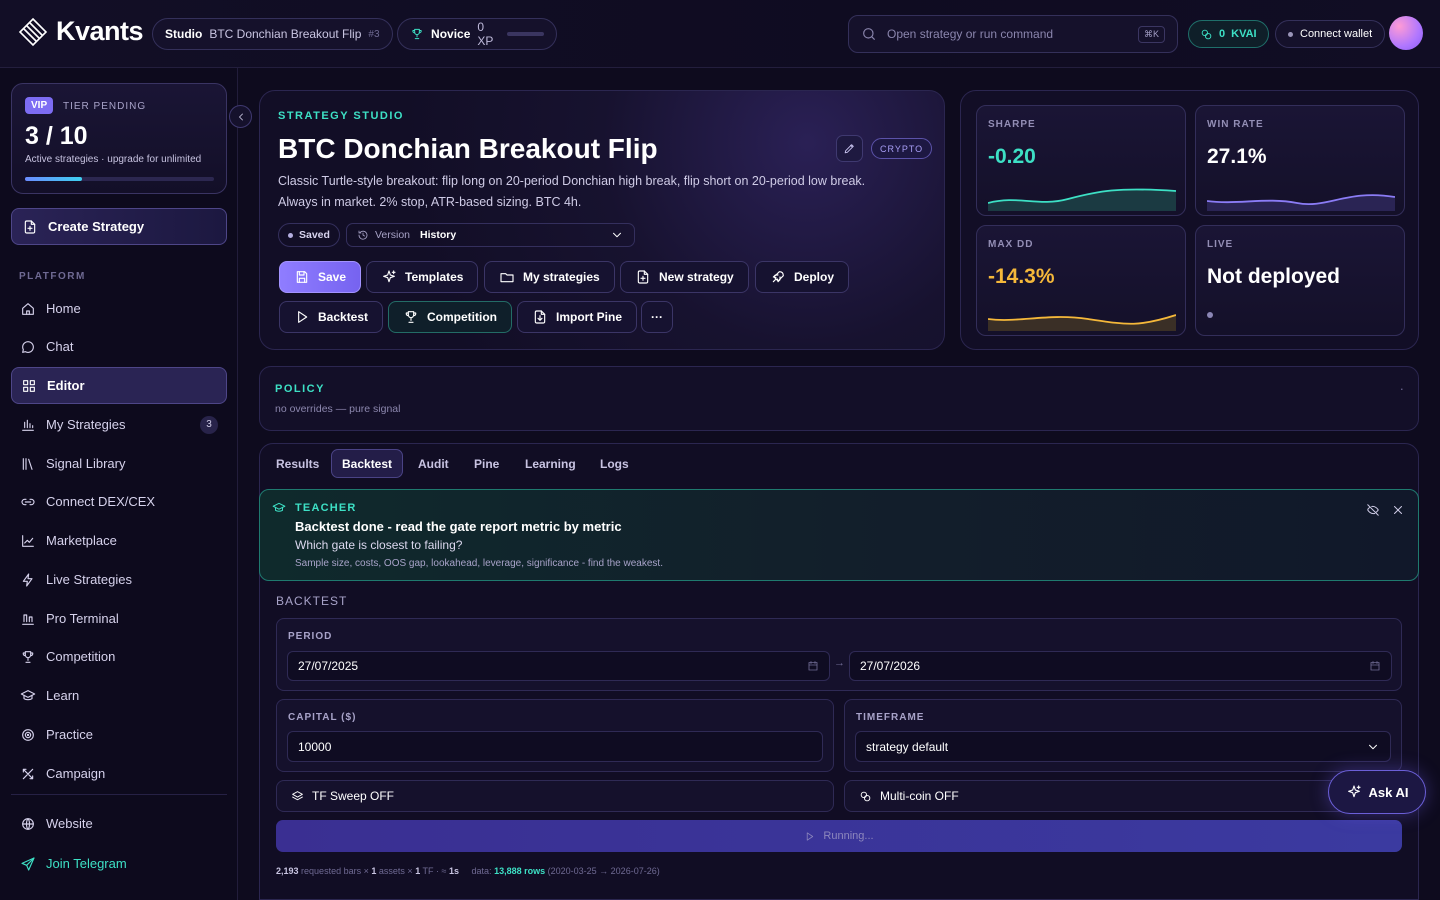 The height and width of the screenshot is (900, 1440). I want to click on ask-ai-button: Ask AI, so click(1377, 792).